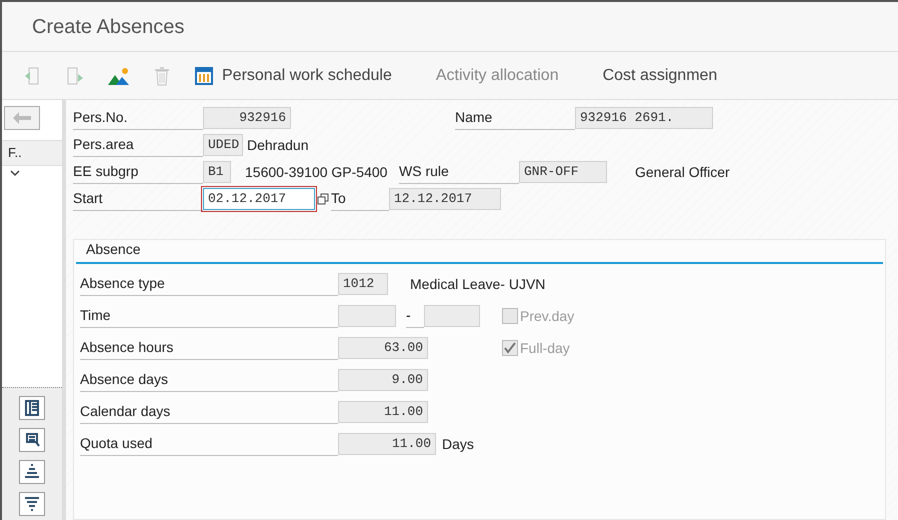  I want to click on input-field: 9.00, so click(383, 380).